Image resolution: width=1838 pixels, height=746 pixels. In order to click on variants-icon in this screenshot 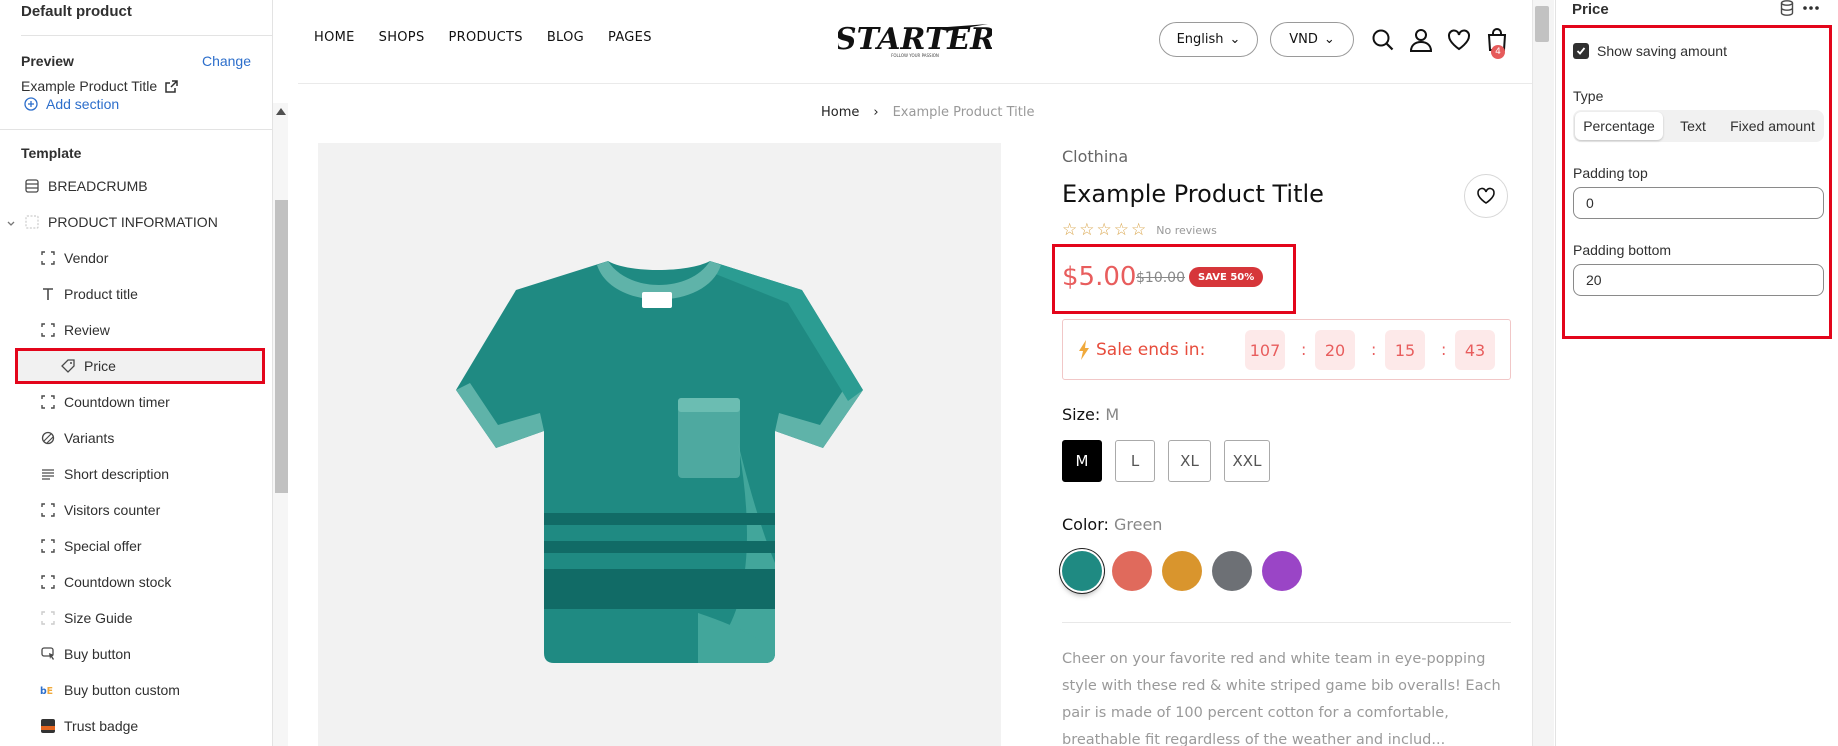, I will do `click(47, 438)`.